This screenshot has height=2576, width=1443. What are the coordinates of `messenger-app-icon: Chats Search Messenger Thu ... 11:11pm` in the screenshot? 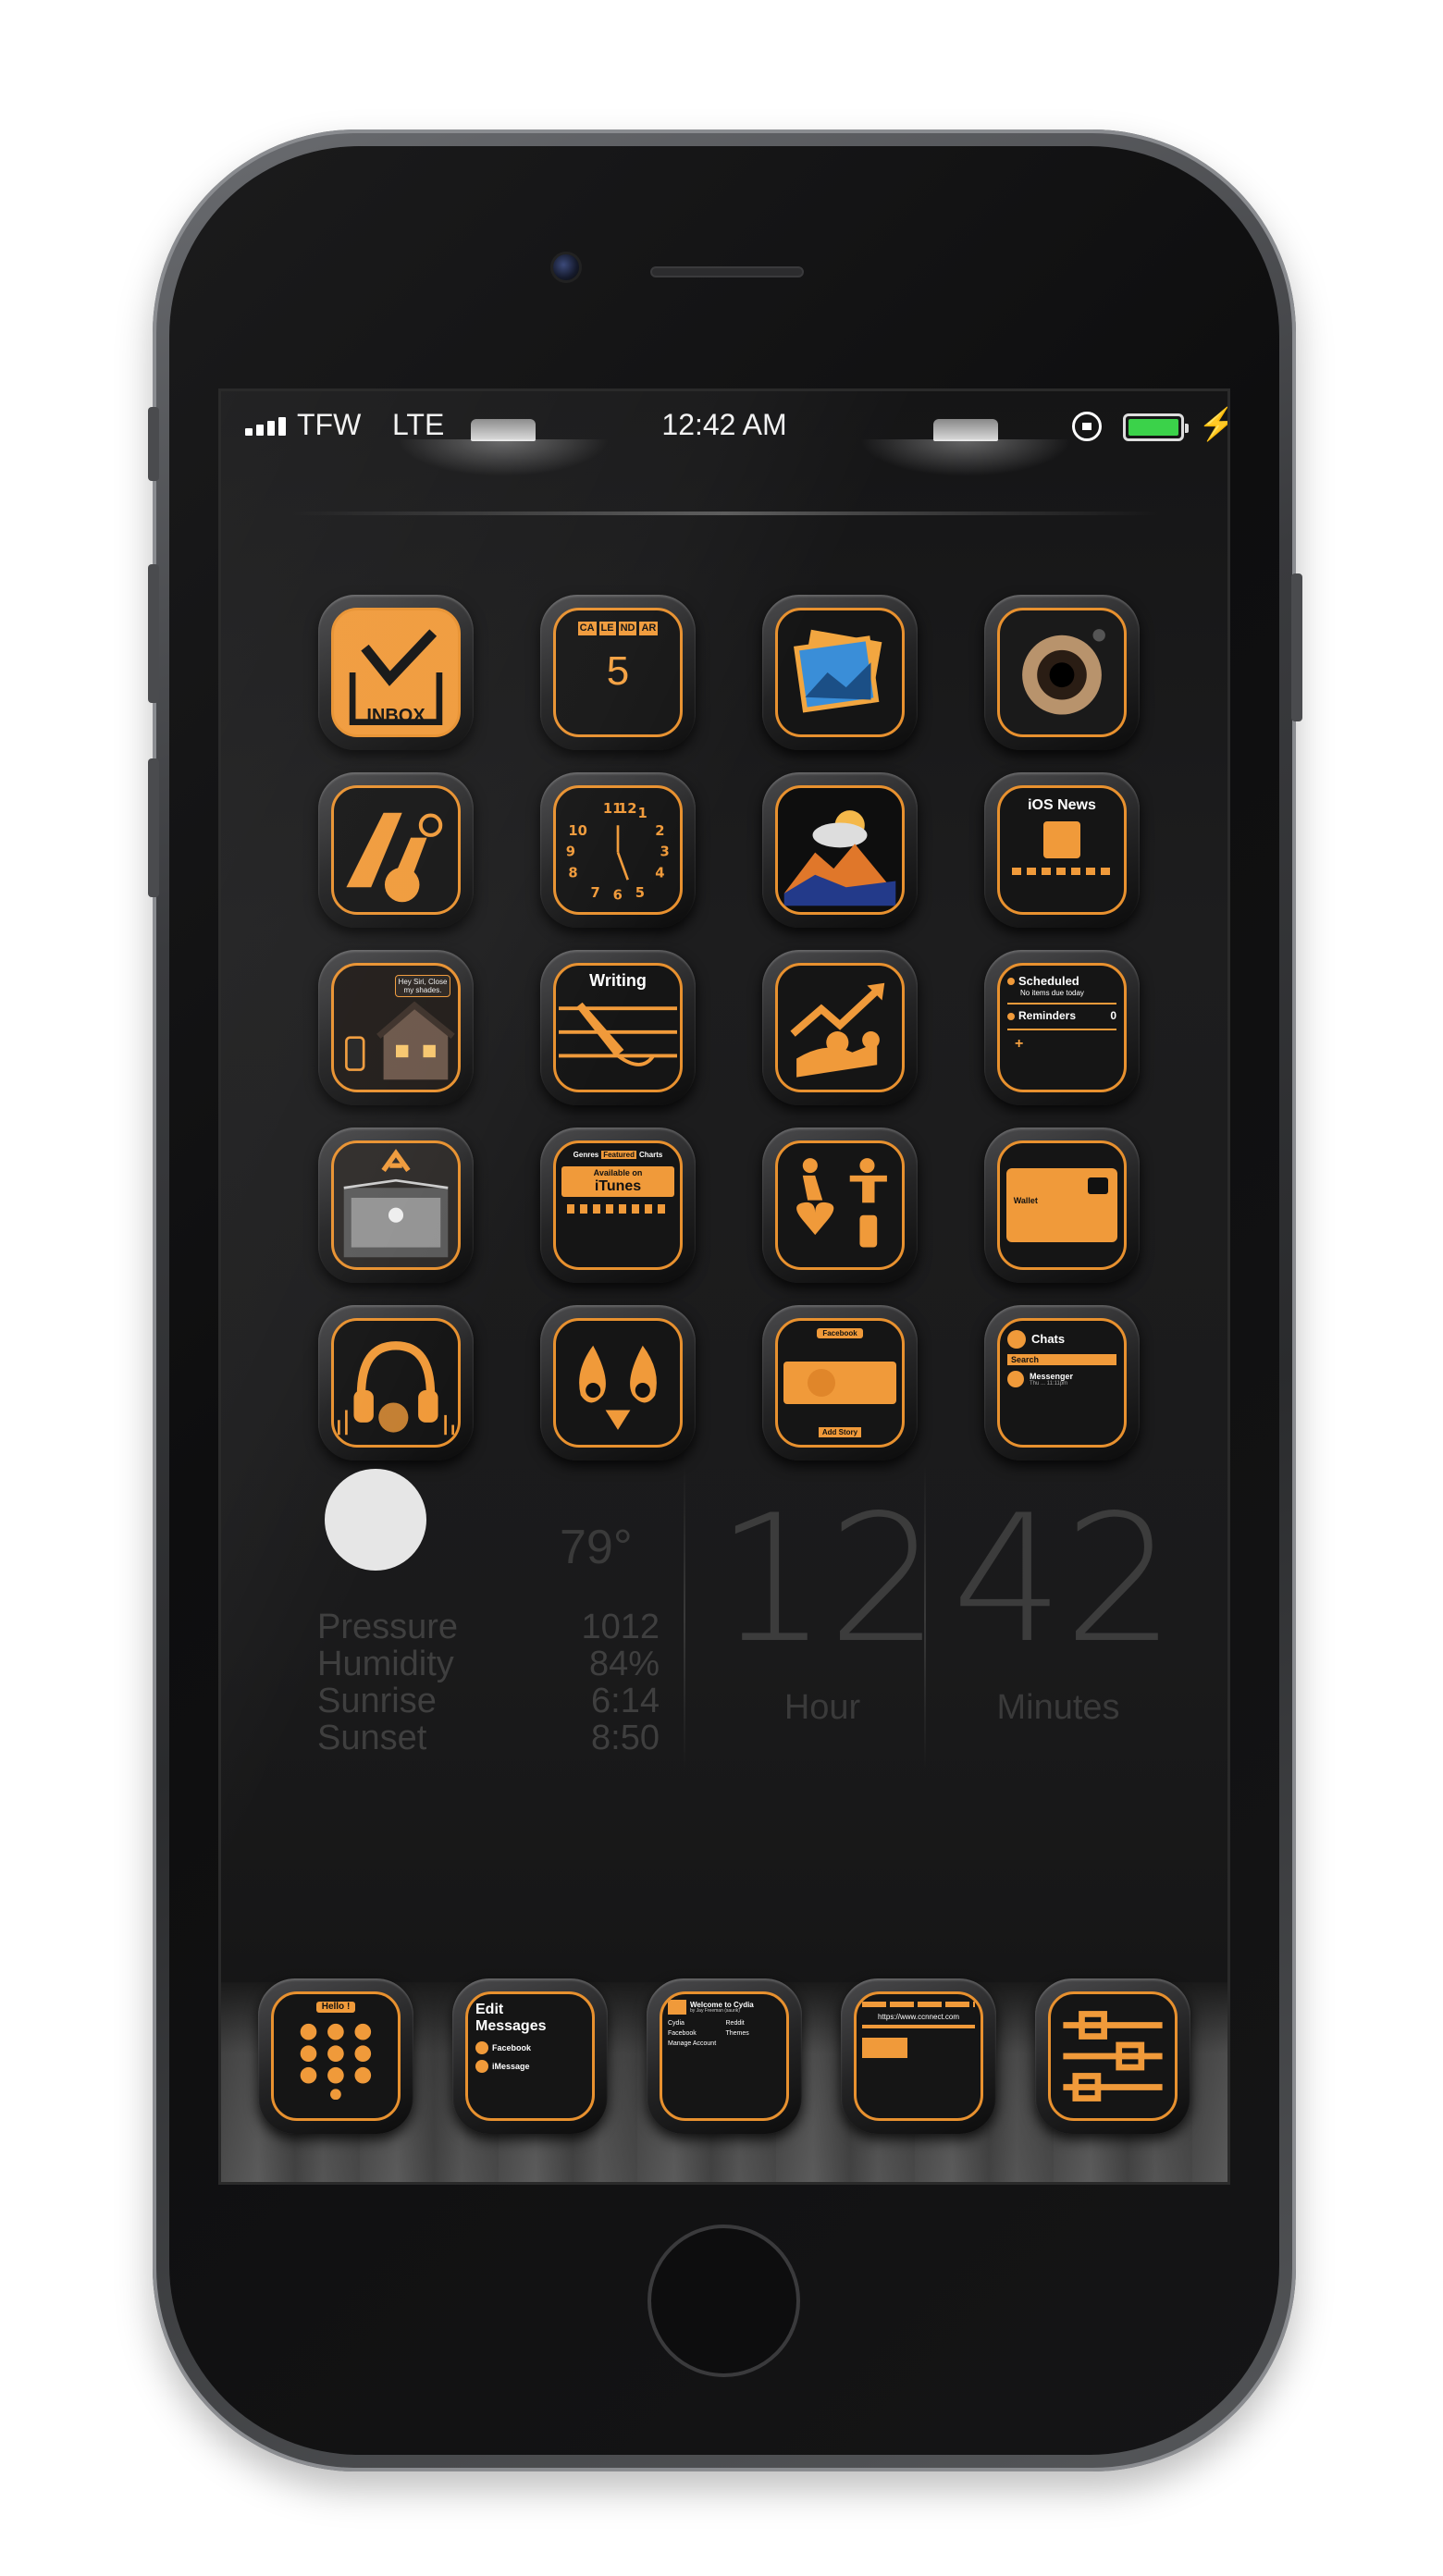 It's located at (1062, 1383).